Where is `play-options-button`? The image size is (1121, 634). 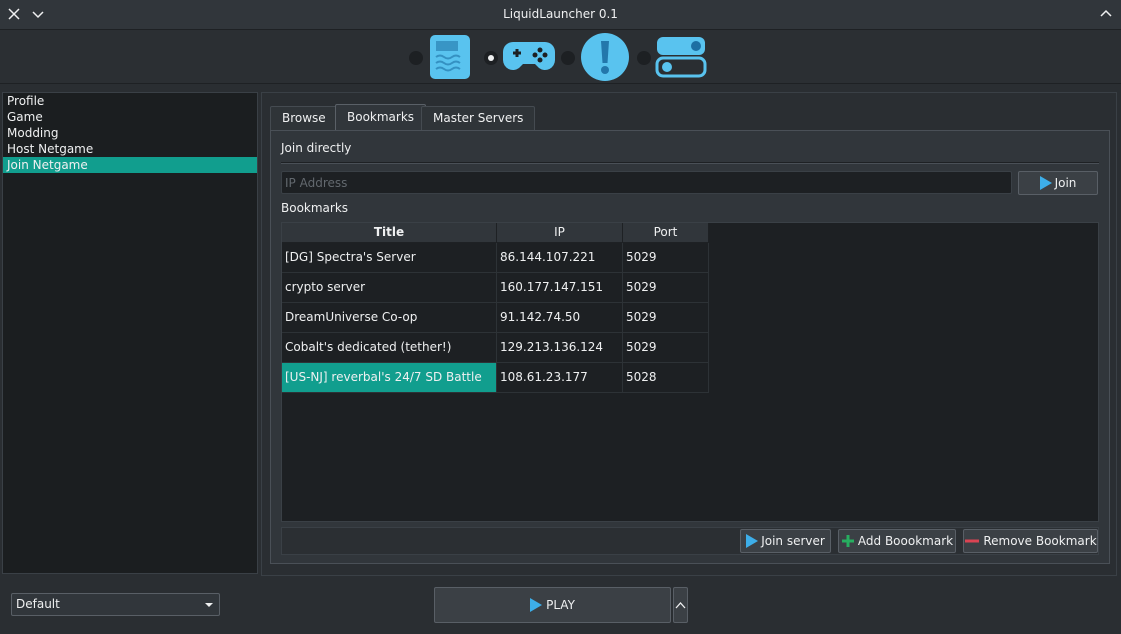
play-options-button is located at coordinates (680, 605).